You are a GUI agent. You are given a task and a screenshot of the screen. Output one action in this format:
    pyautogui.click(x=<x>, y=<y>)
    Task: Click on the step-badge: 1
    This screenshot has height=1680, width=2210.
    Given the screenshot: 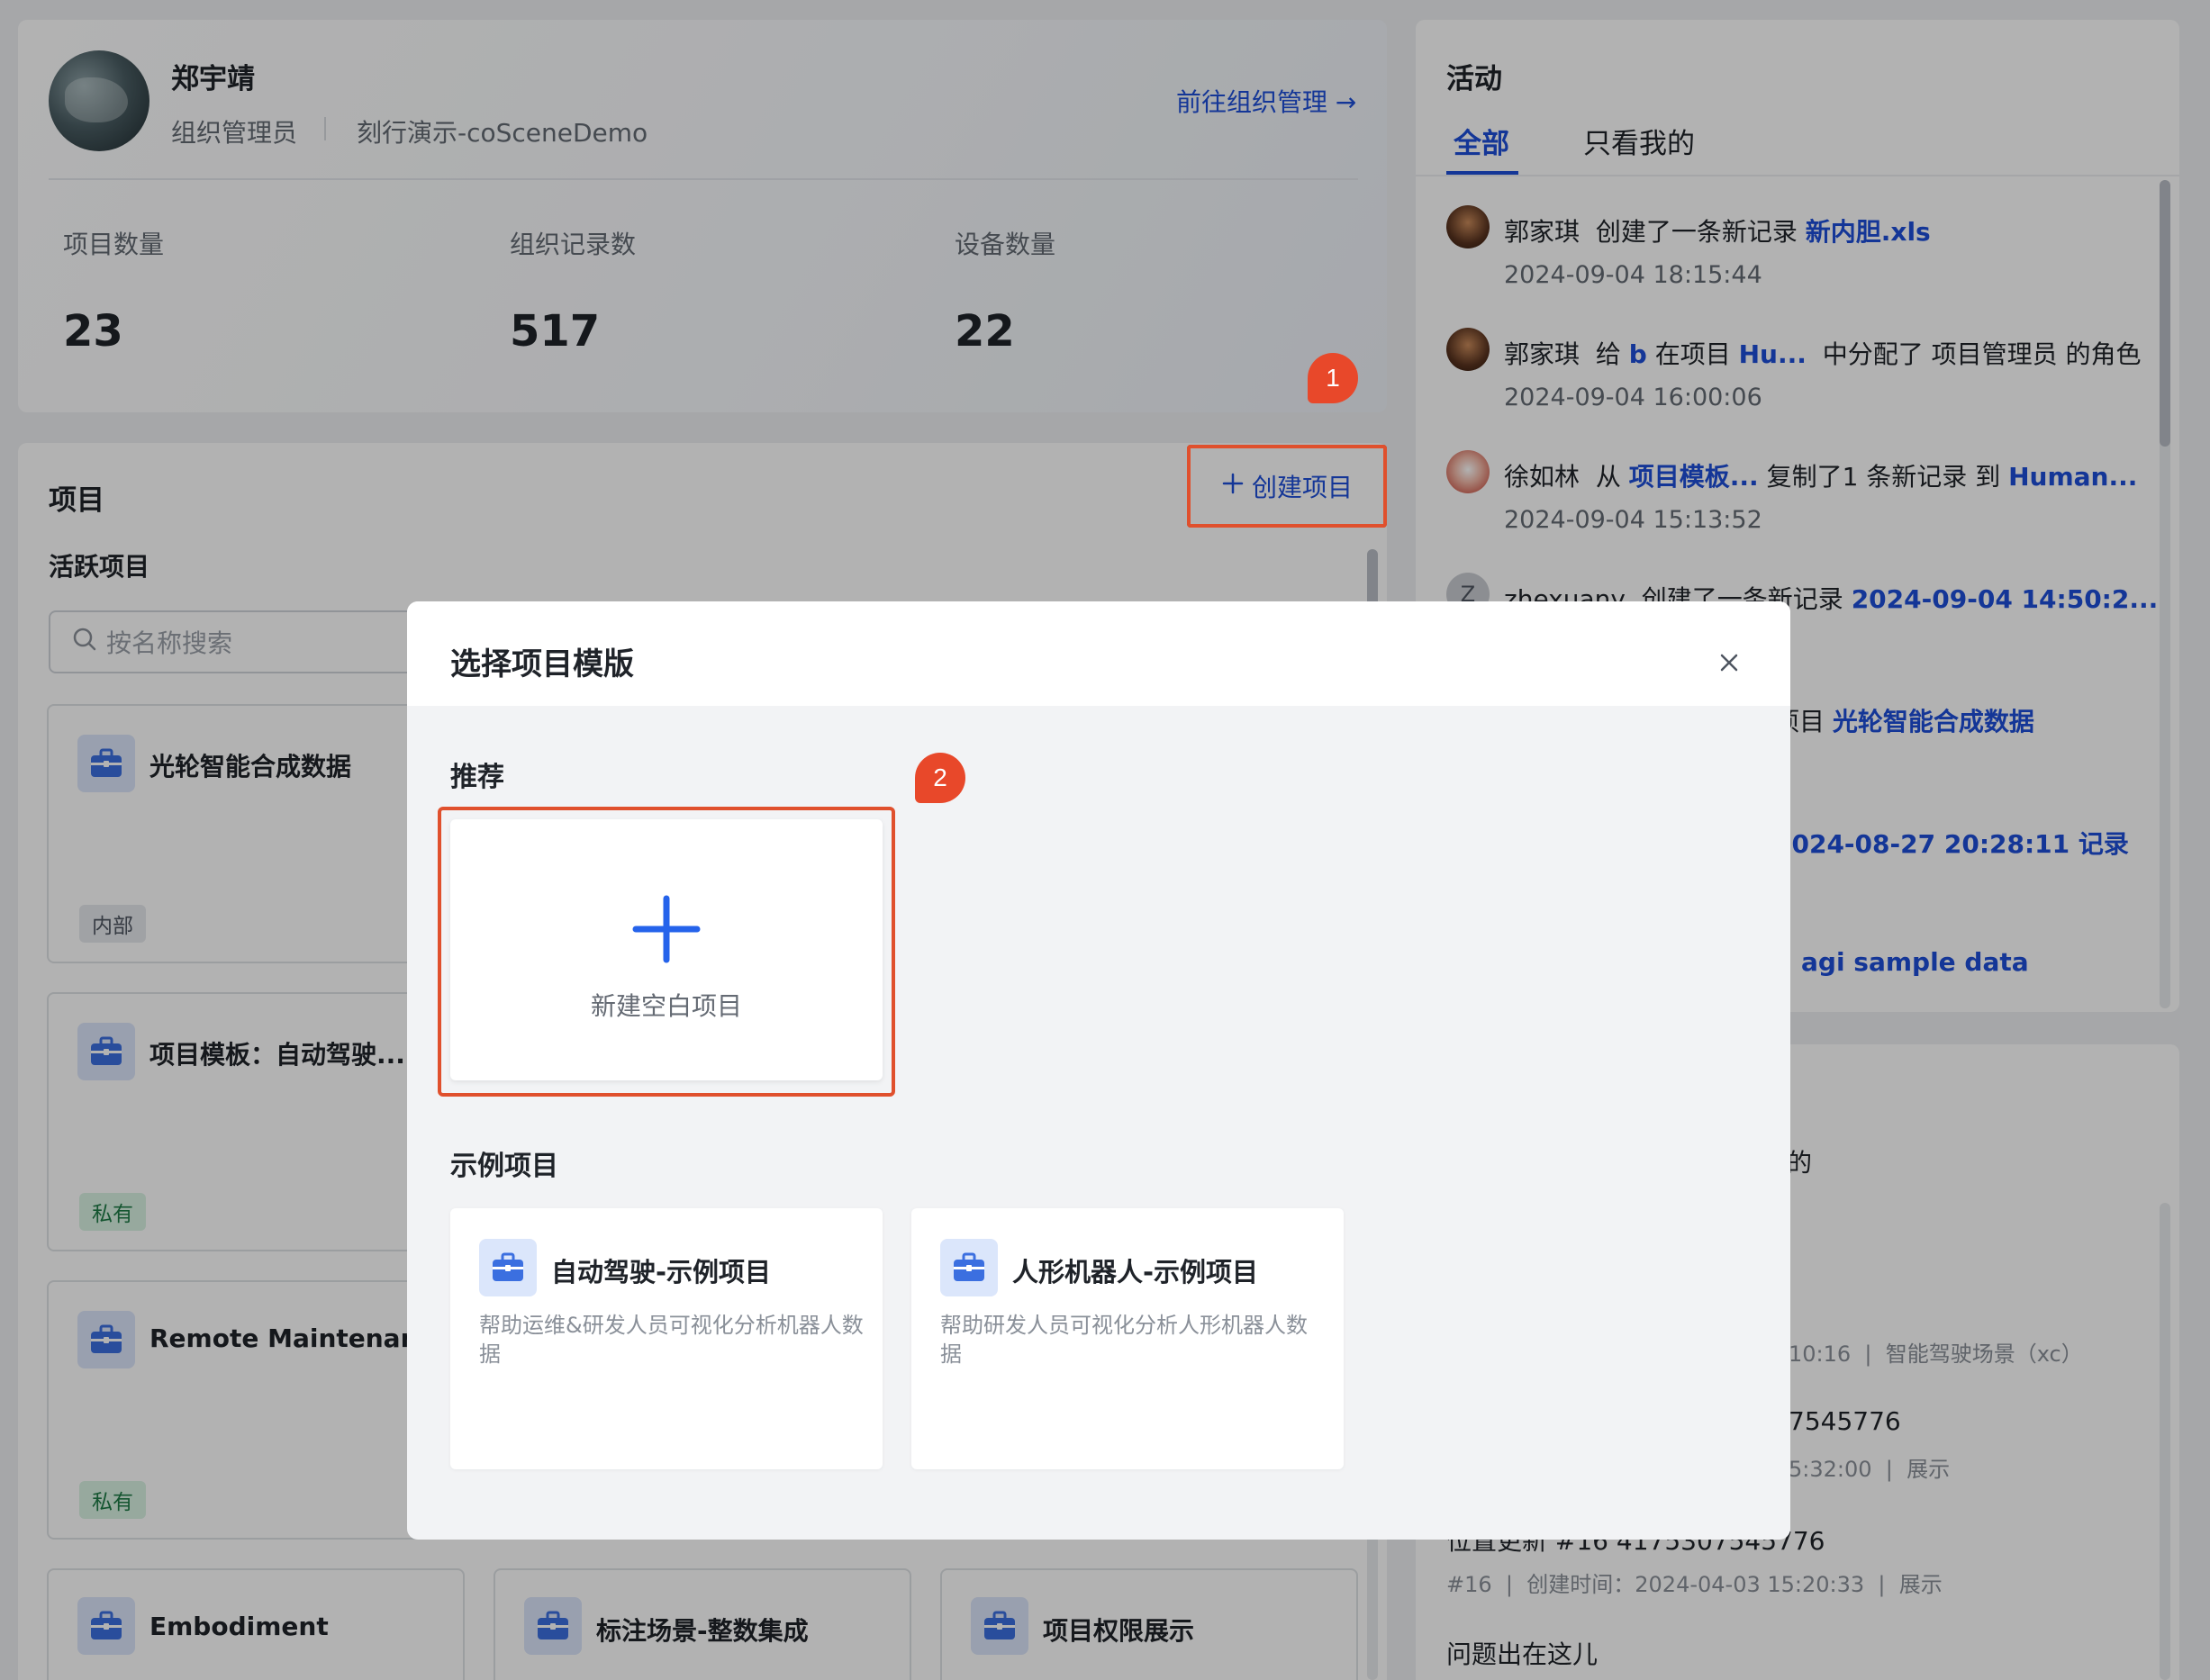 What is the action you would take?
    pyautogui.click(x=1333, y=378)
    